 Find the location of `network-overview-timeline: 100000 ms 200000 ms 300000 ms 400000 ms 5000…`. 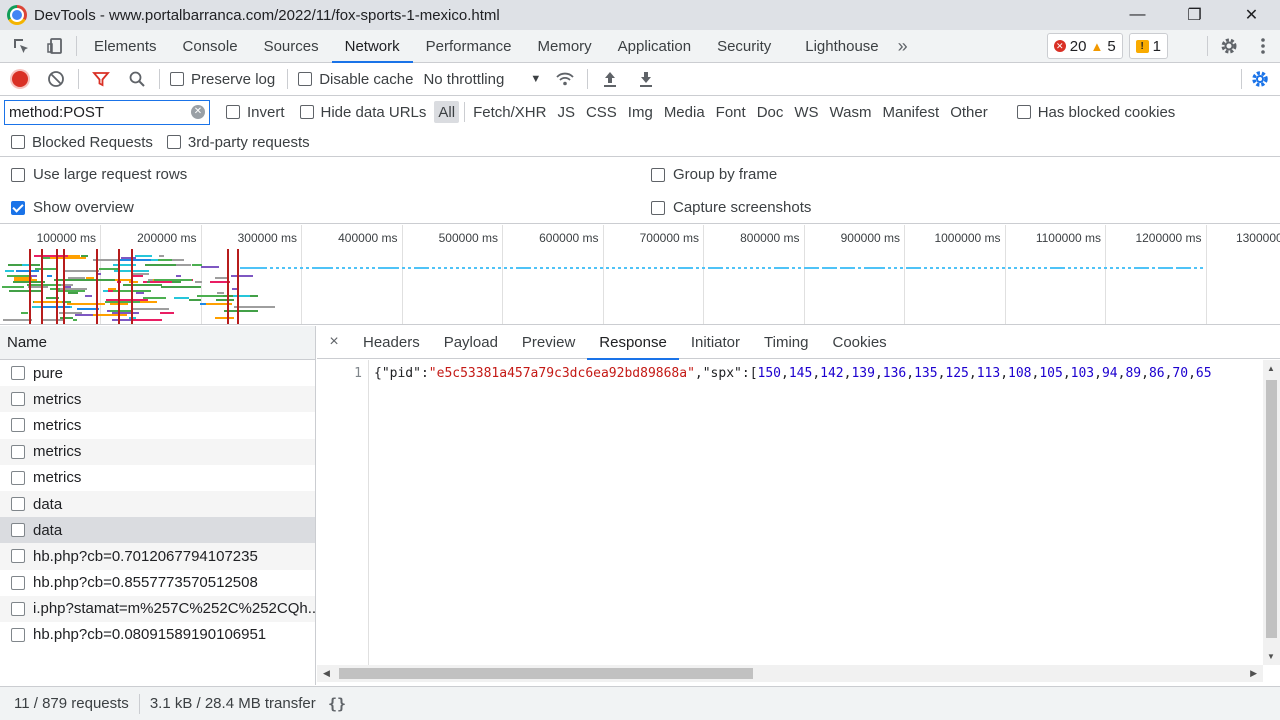

network-overview-timeline: 100000 ms 200000 ms 300000 ms 400000 ms 5000… is located at coordinates (640, 275).